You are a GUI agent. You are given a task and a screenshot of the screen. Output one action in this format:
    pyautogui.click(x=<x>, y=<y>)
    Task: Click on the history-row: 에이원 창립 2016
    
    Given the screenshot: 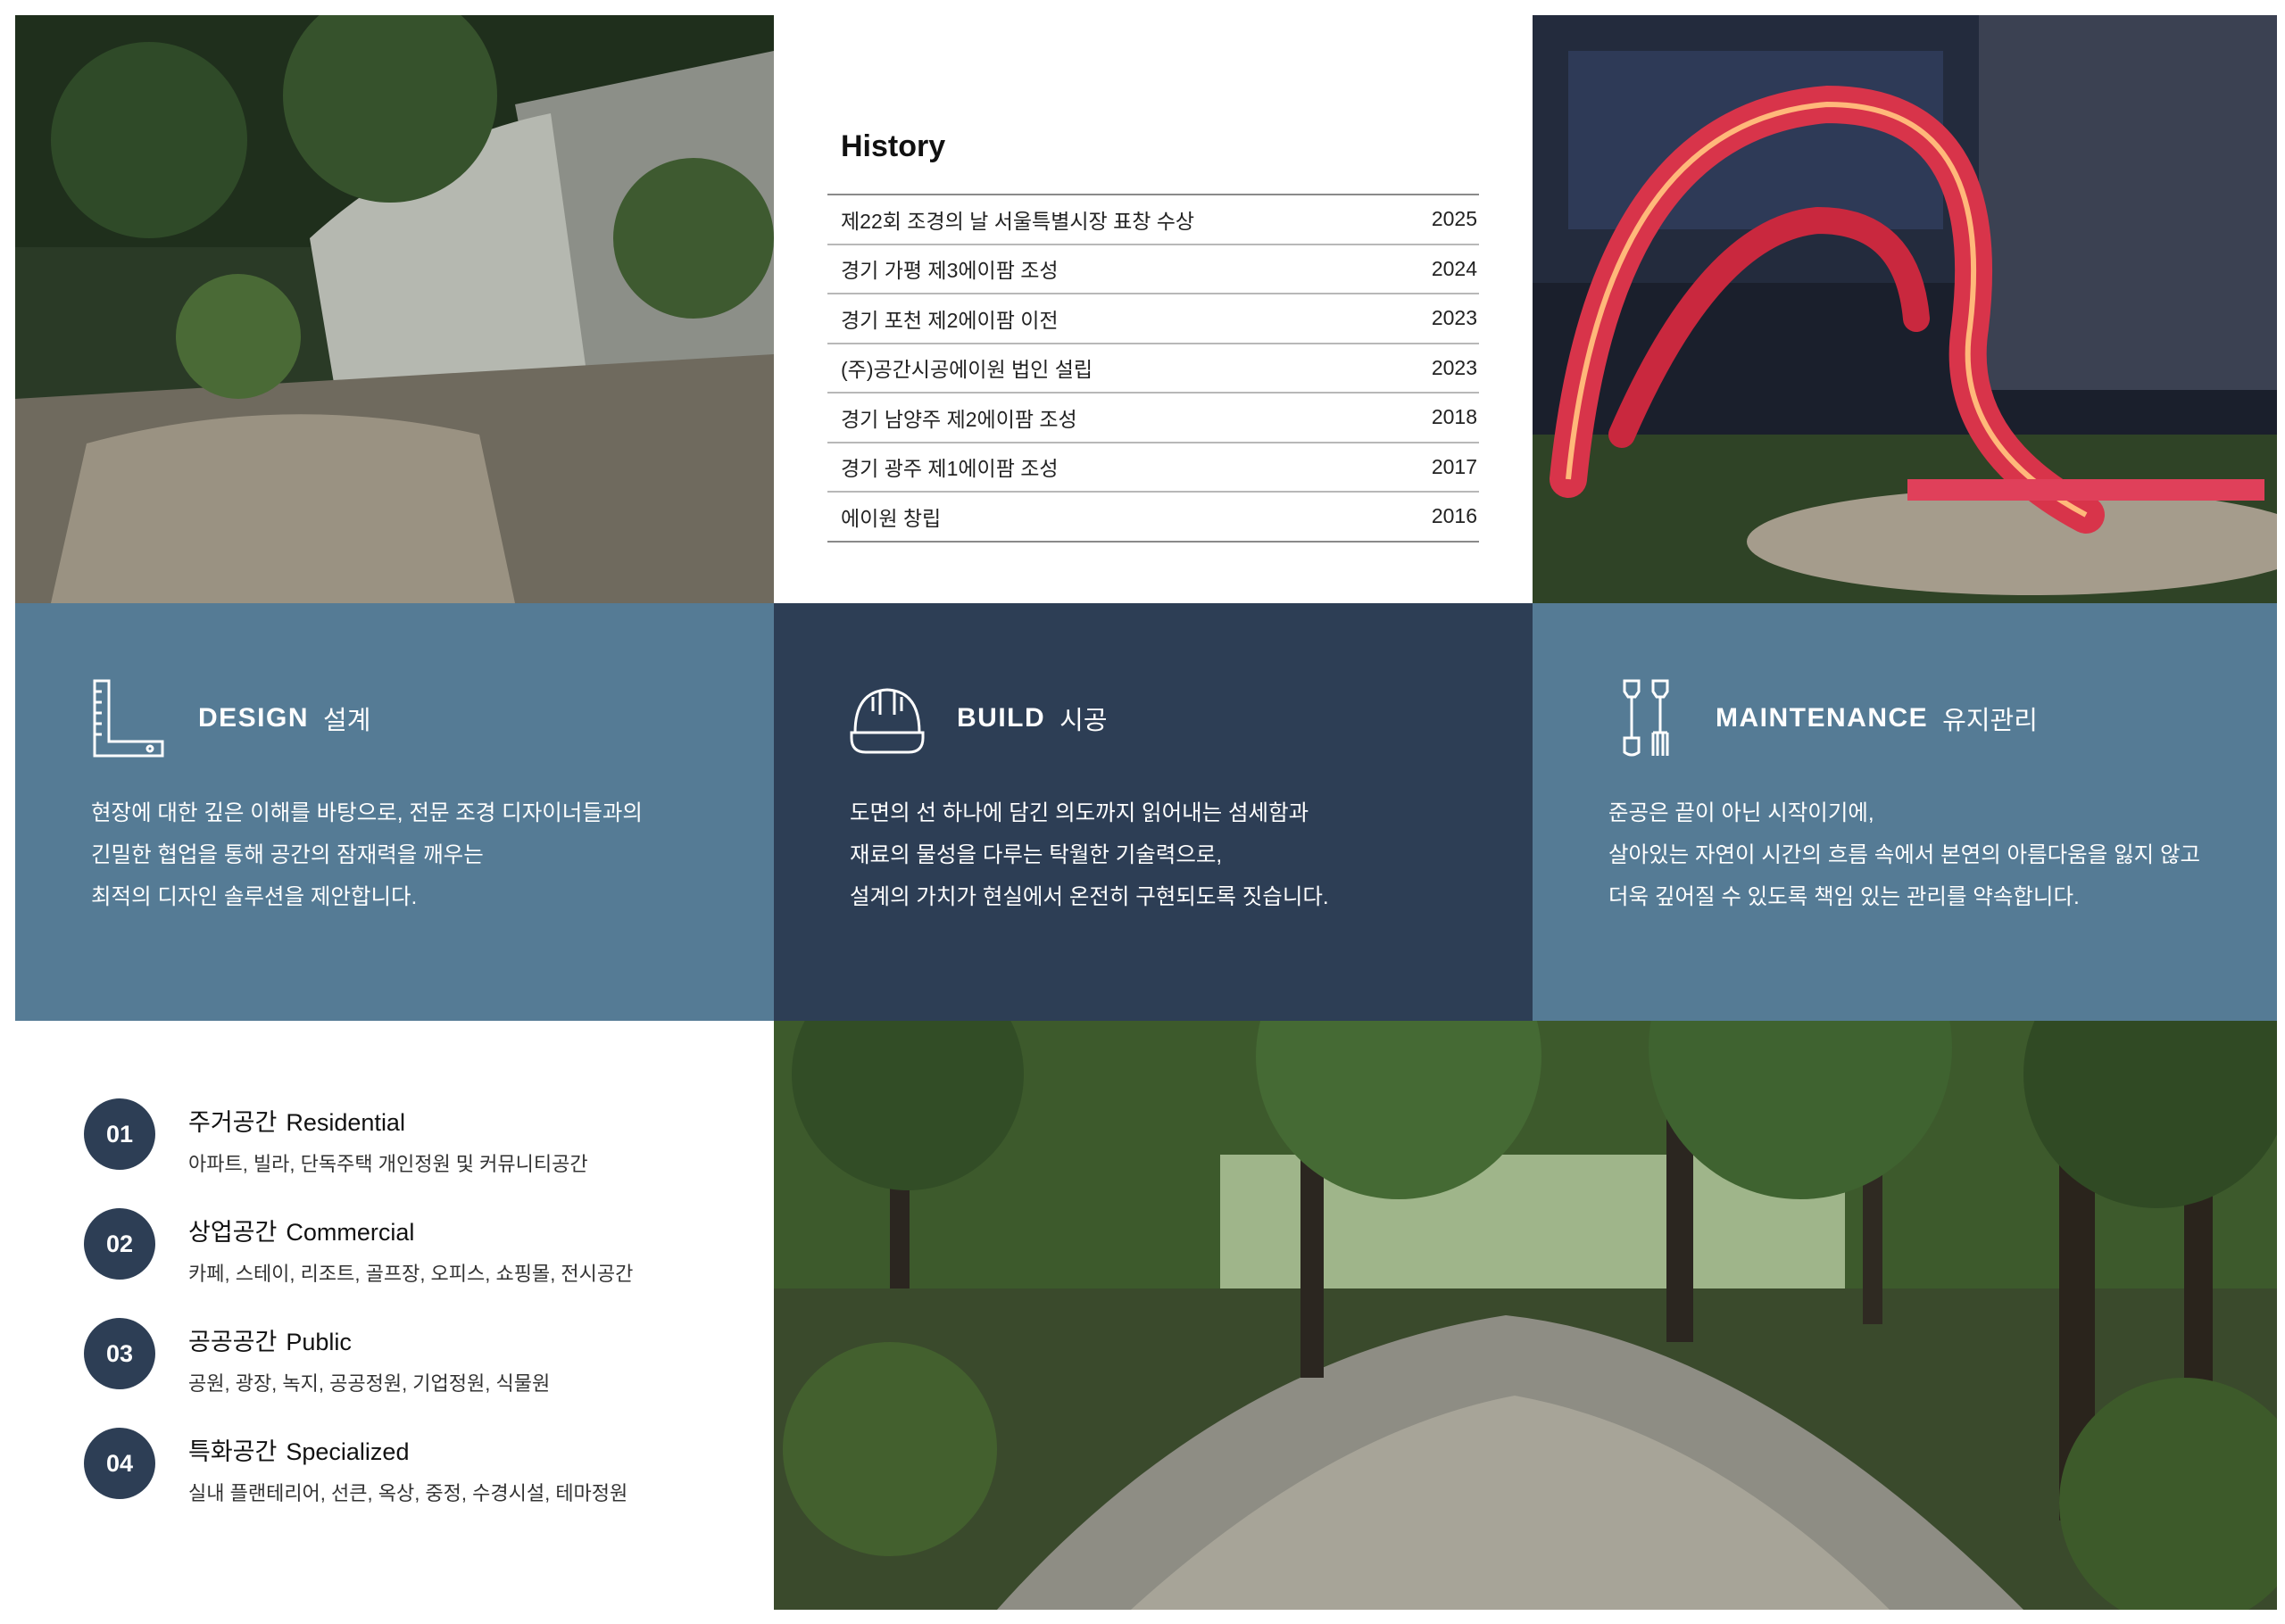 What is the action you would take?
    pyautogui.click(x=1153, y=518)
    